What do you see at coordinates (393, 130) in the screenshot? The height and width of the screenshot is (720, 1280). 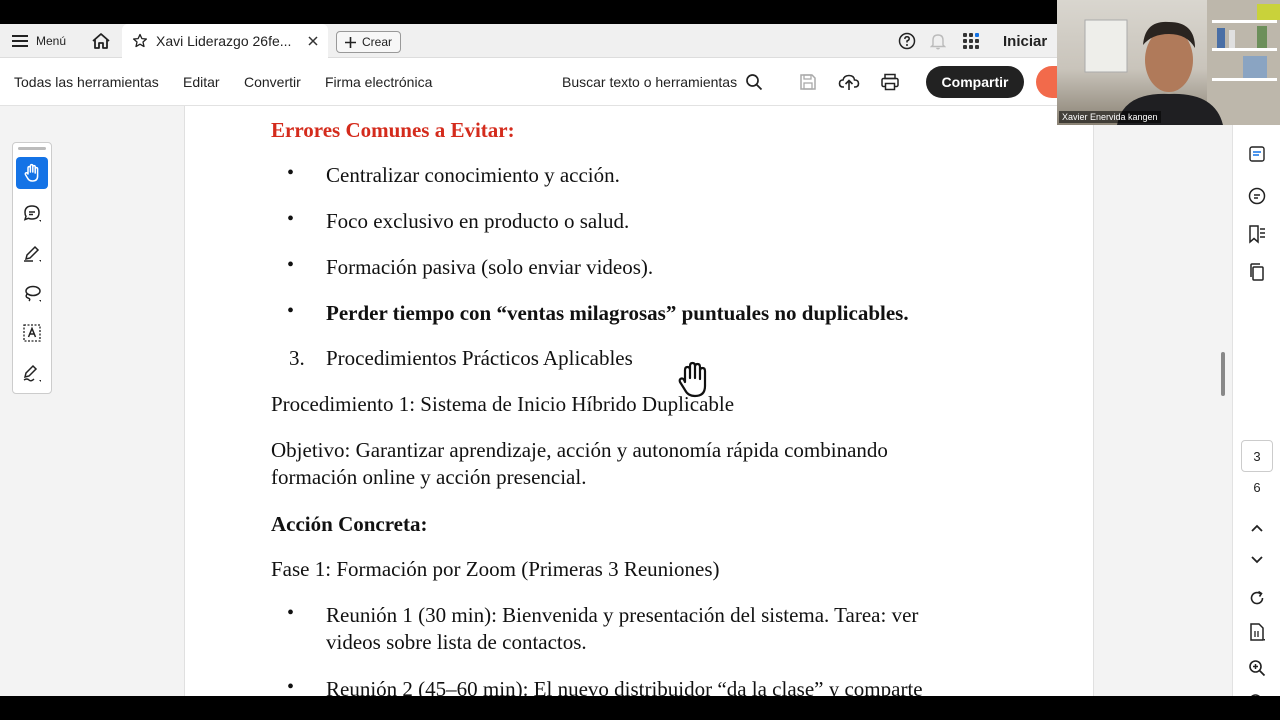 I see `errors-heading: Errores Comunes a Evitar:` at bounding box center [393, 130].